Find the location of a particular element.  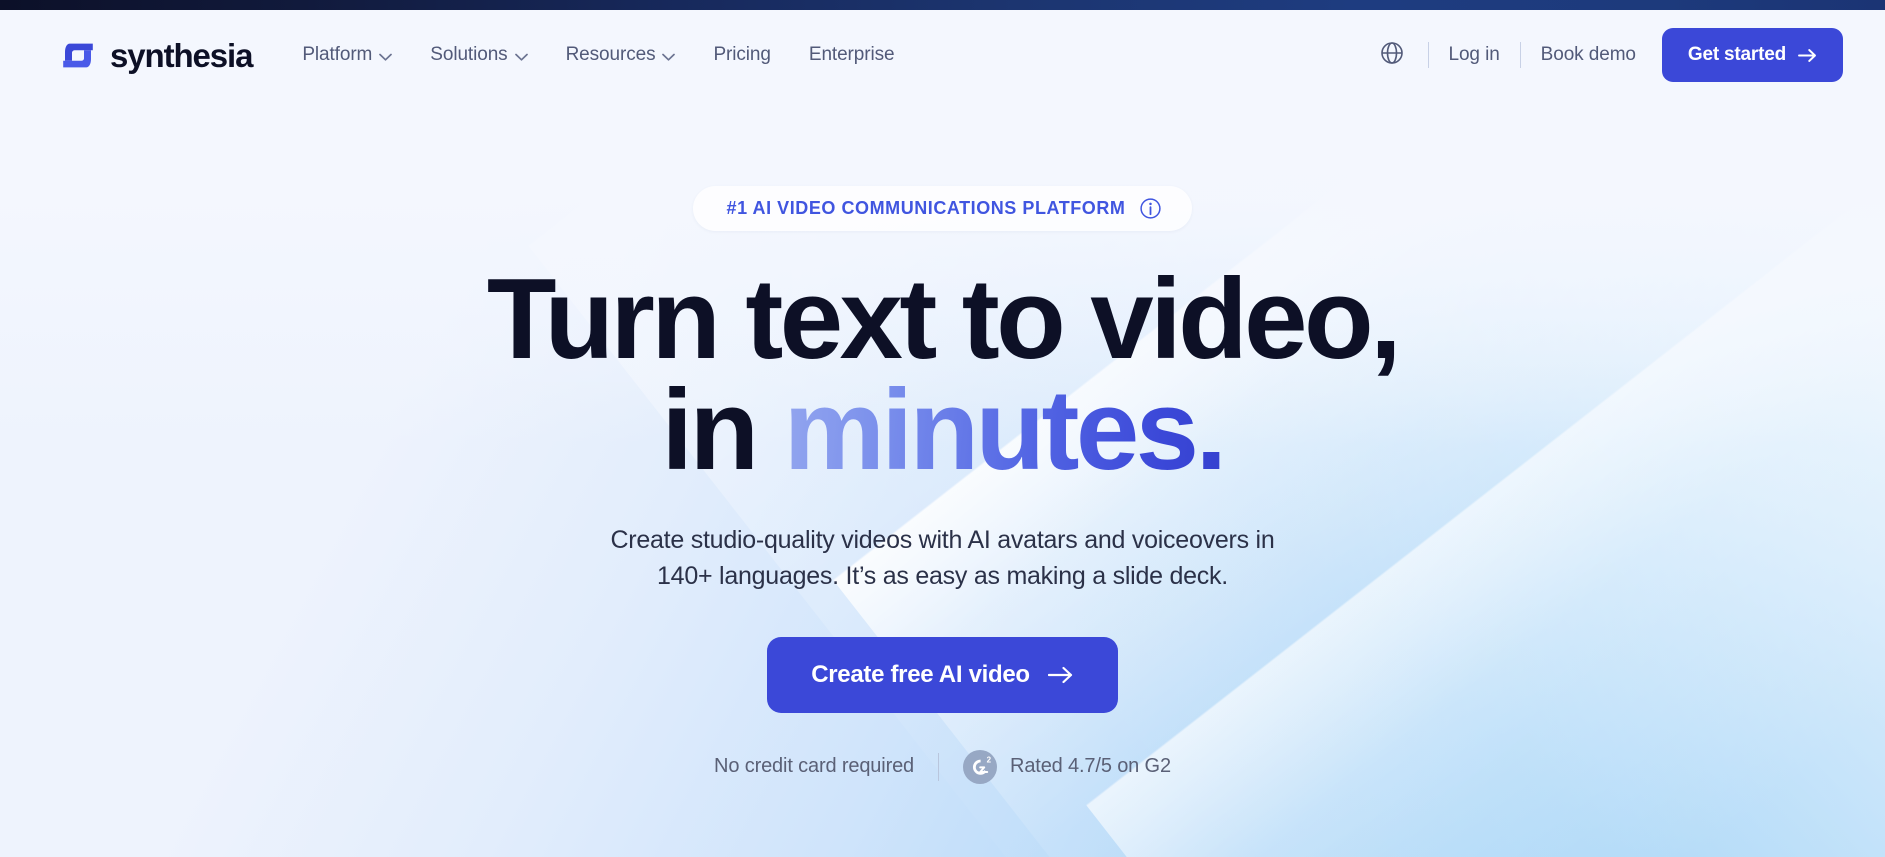

trust-divider is located at coordinates (939, 766).